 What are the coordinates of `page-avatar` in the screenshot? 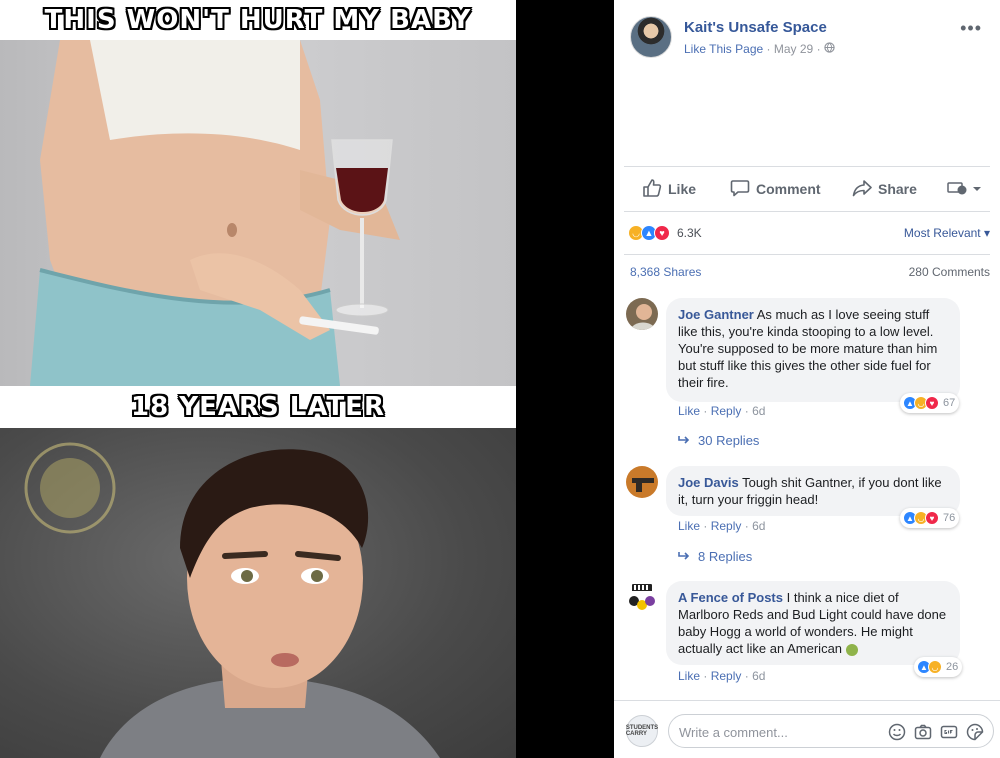 It's located at (651, 37).